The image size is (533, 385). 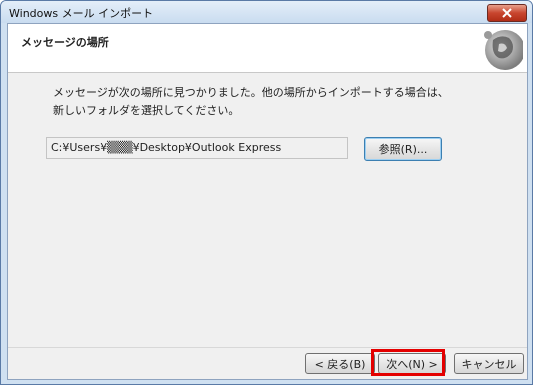 I want to click on close-button, so click(x=507, y=13).